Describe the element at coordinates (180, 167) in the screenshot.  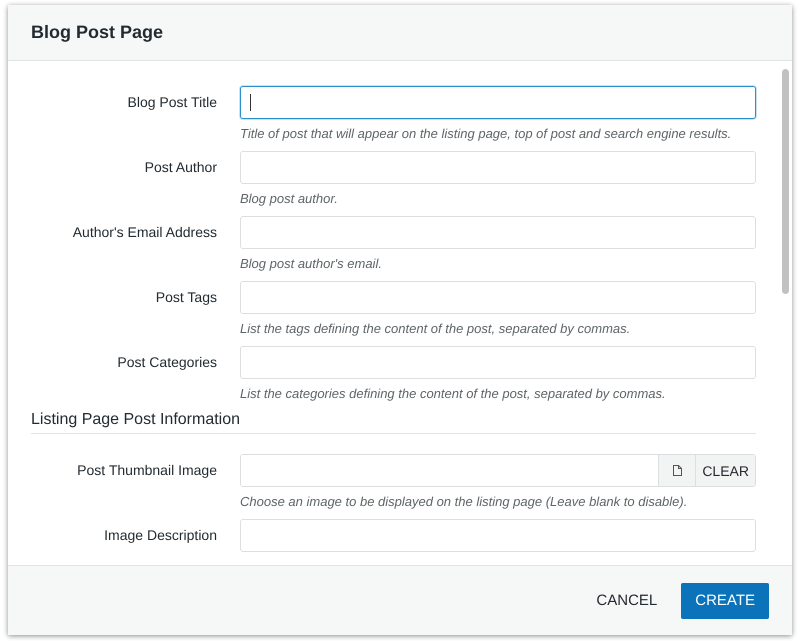
I see `field-label: Post Author` at that location.